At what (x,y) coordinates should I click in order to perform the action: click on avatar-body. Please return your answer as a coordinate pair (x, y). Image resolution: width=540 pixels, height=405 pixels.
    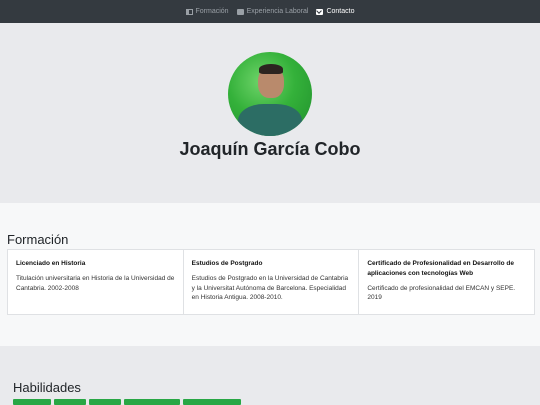
    Looking at the image, I should click on (270, 120).